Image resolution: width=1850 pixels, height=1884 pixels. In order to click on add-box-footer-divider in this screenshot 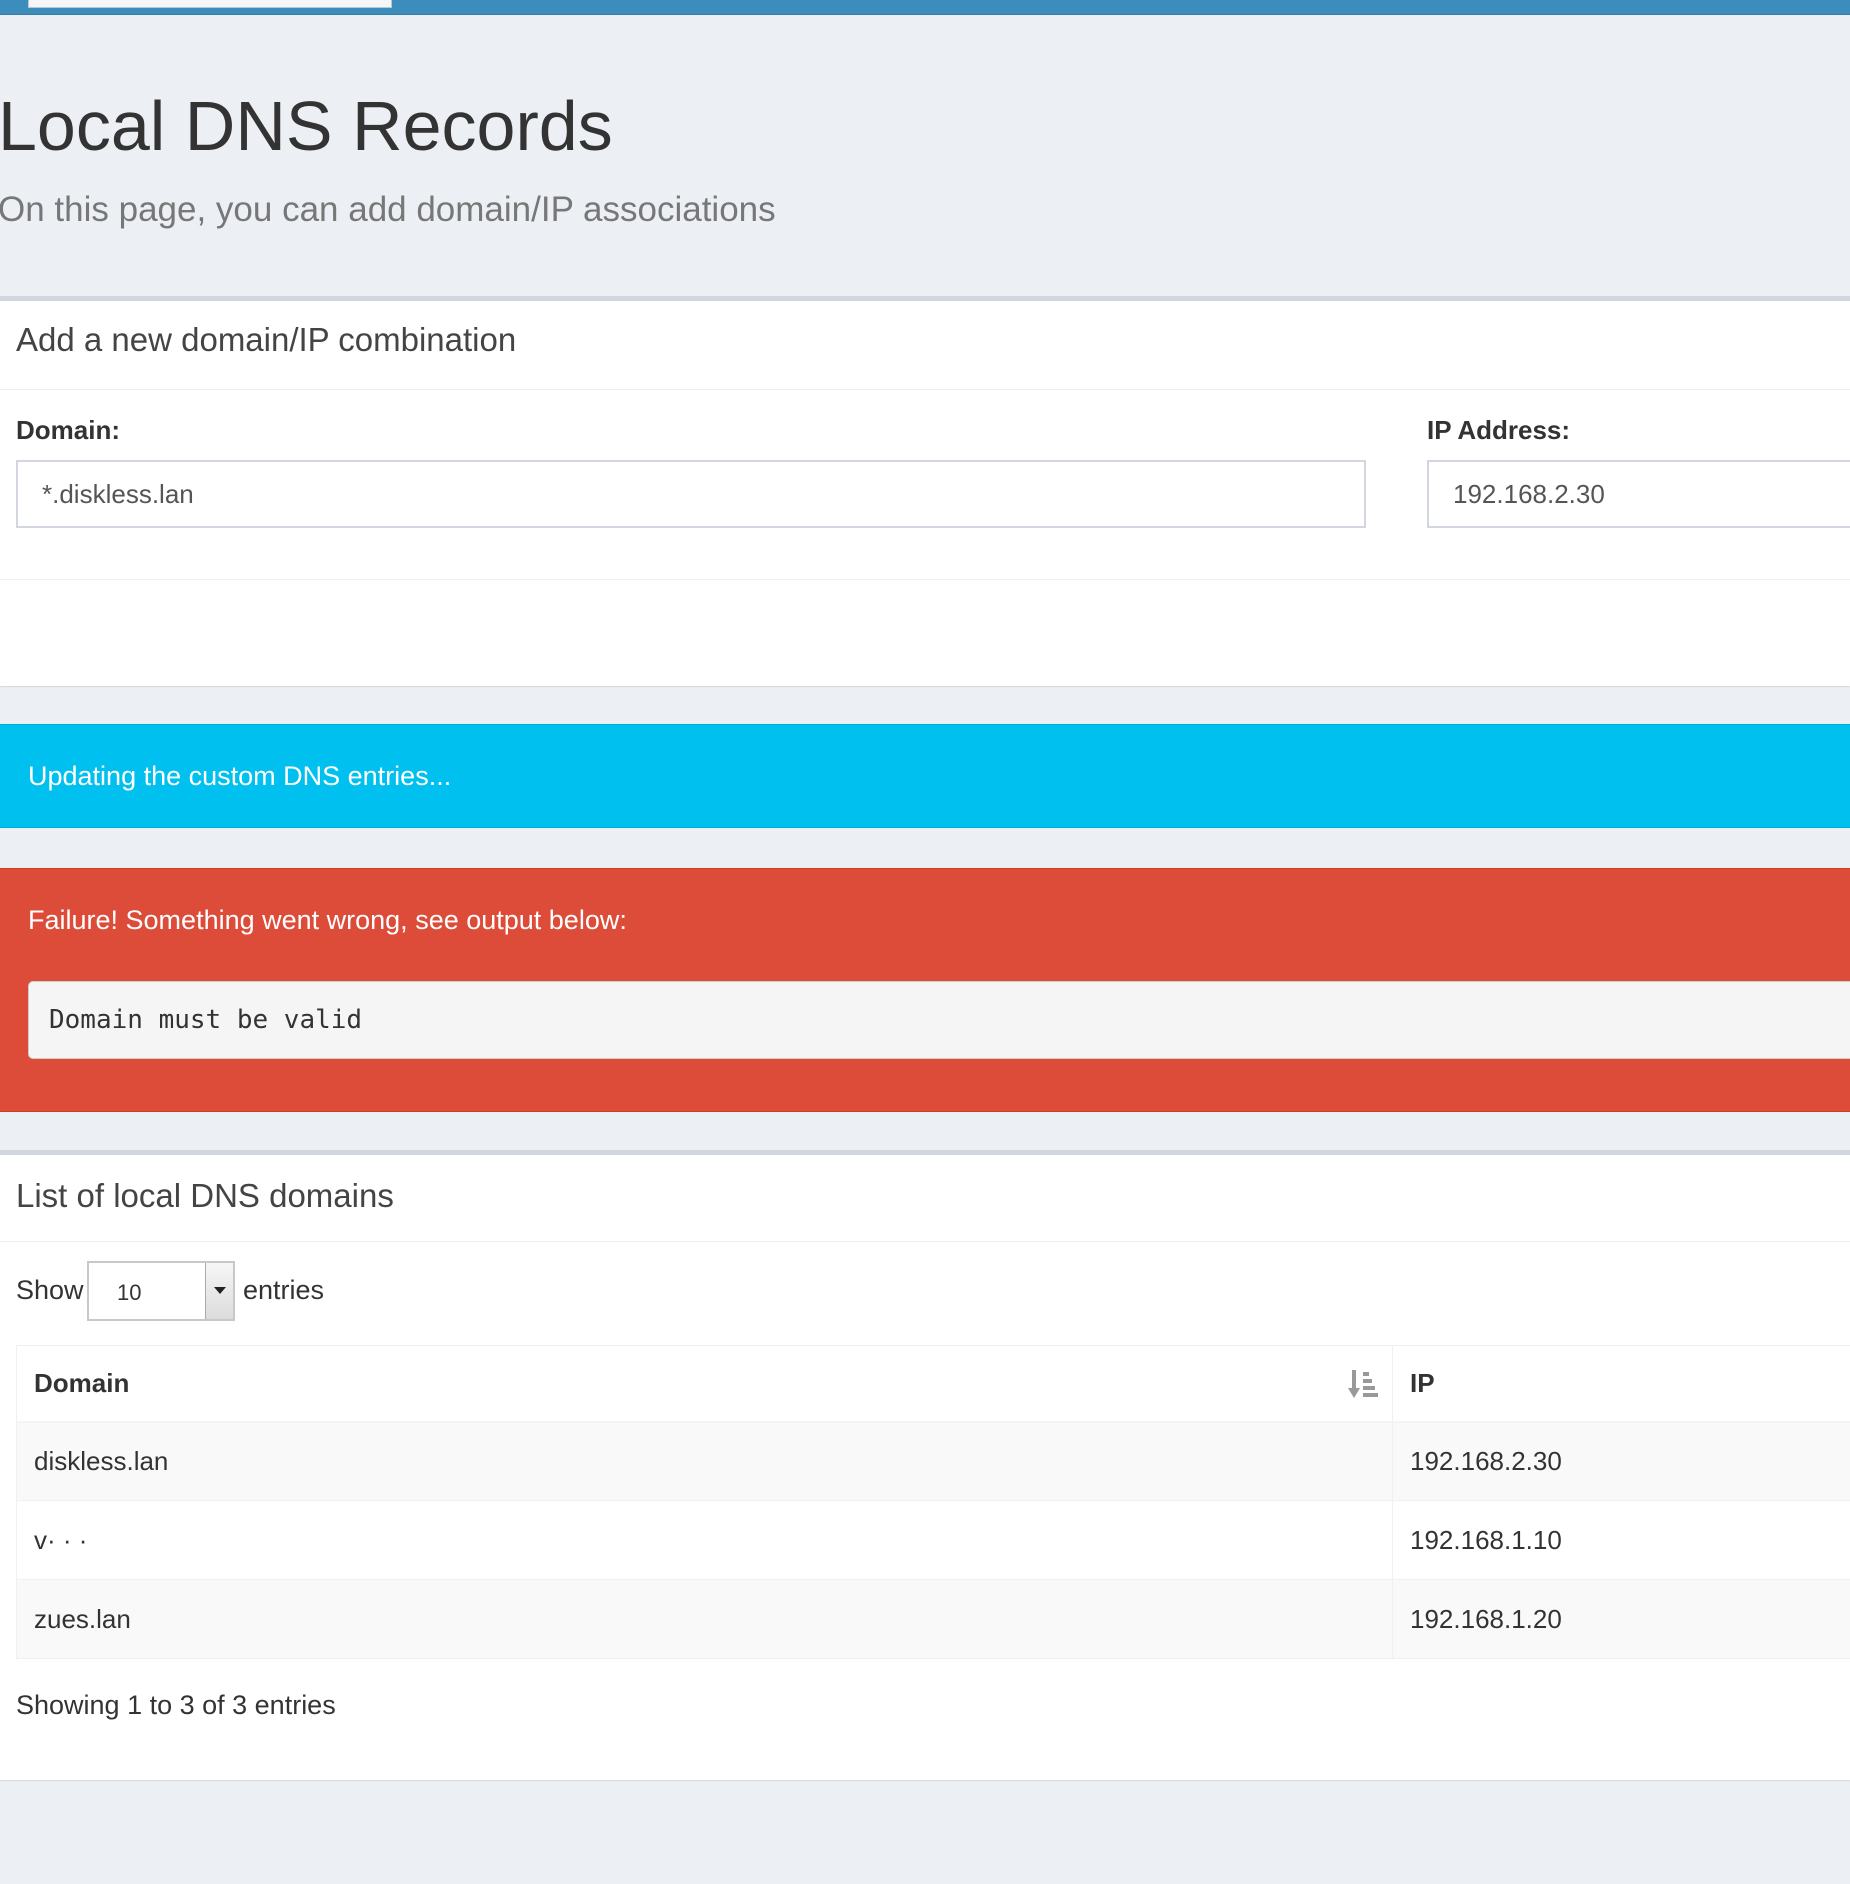, I will do `click(925, 579)`.